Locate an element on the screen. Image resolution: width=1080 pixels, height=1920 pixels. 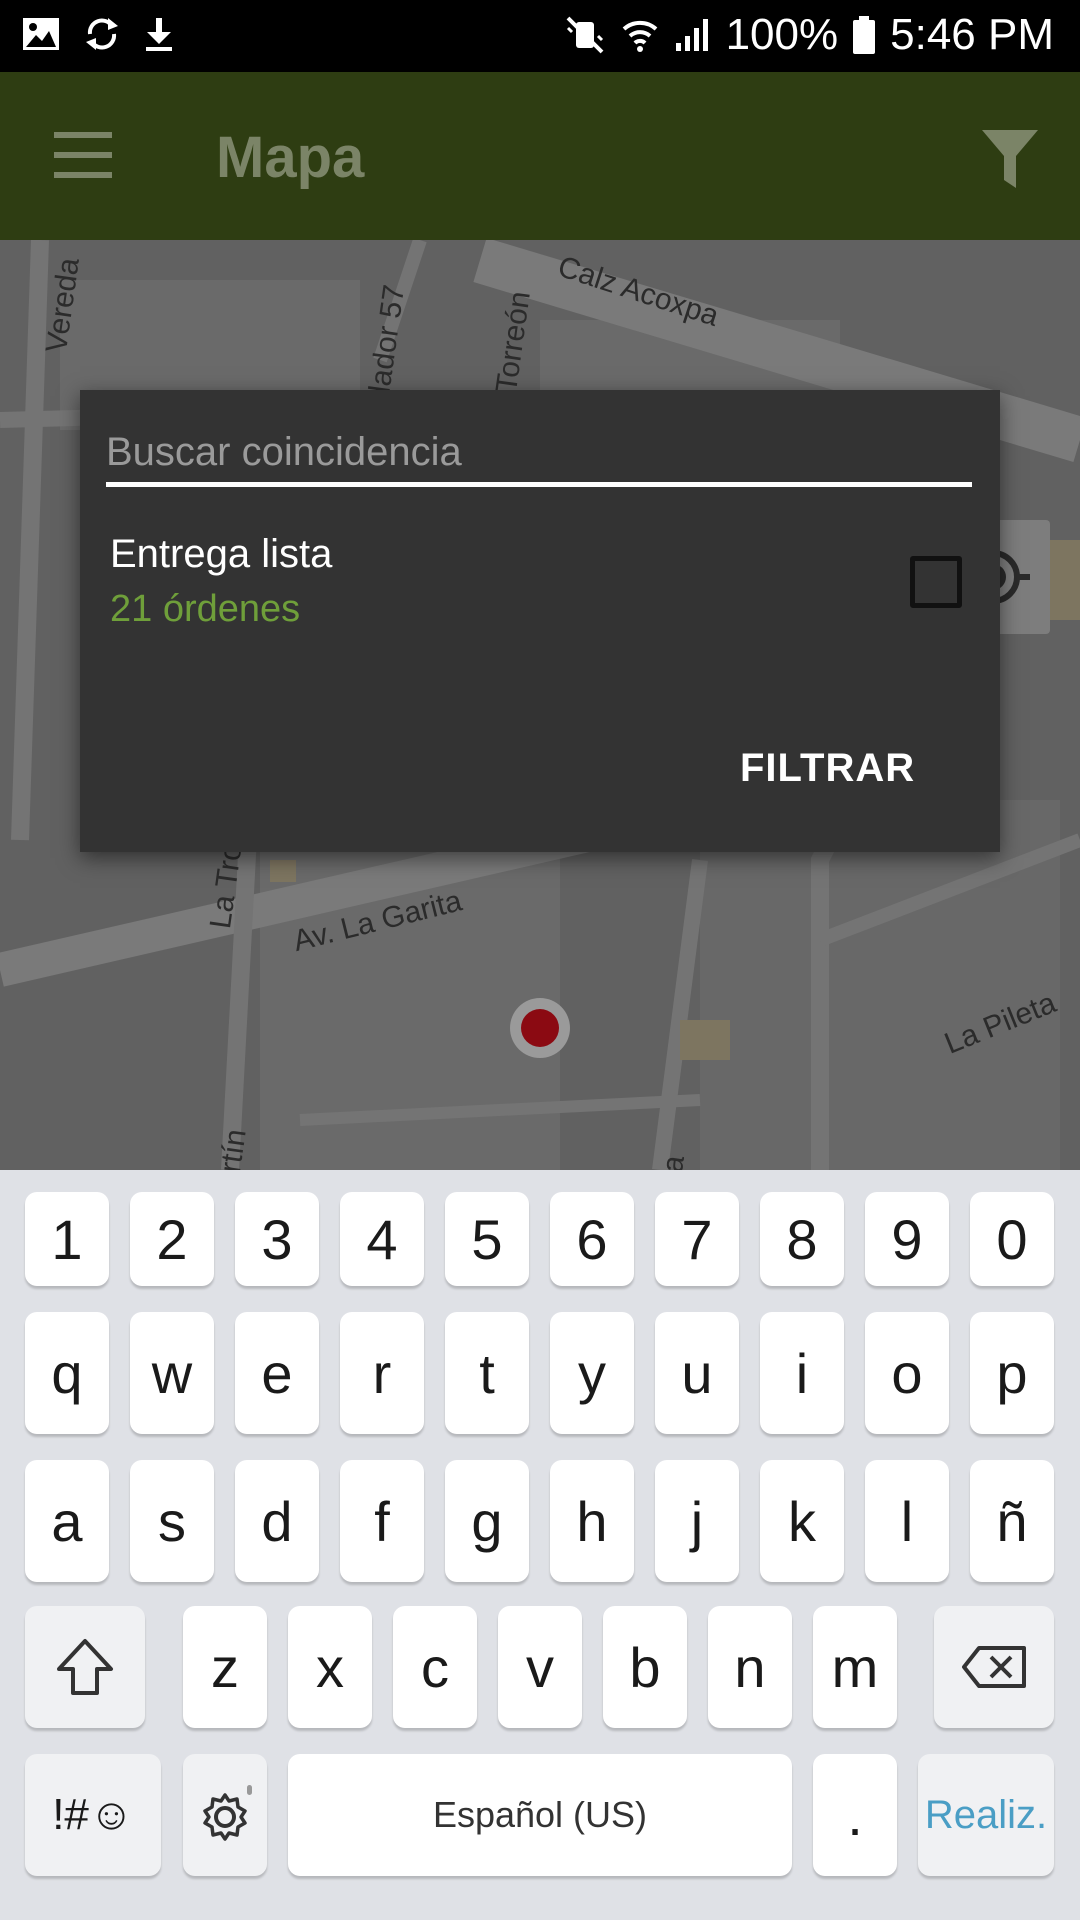
backspace-key is located at coordinates (994, 1667).